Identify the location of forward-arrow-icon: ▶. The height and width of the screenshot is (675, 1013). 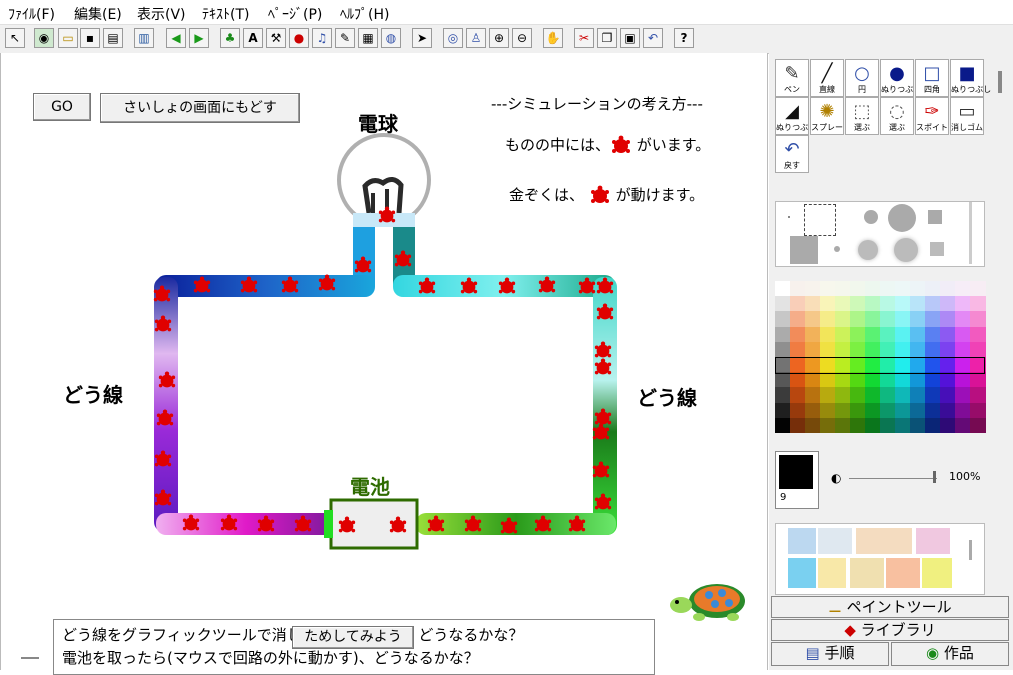
(199, 38).